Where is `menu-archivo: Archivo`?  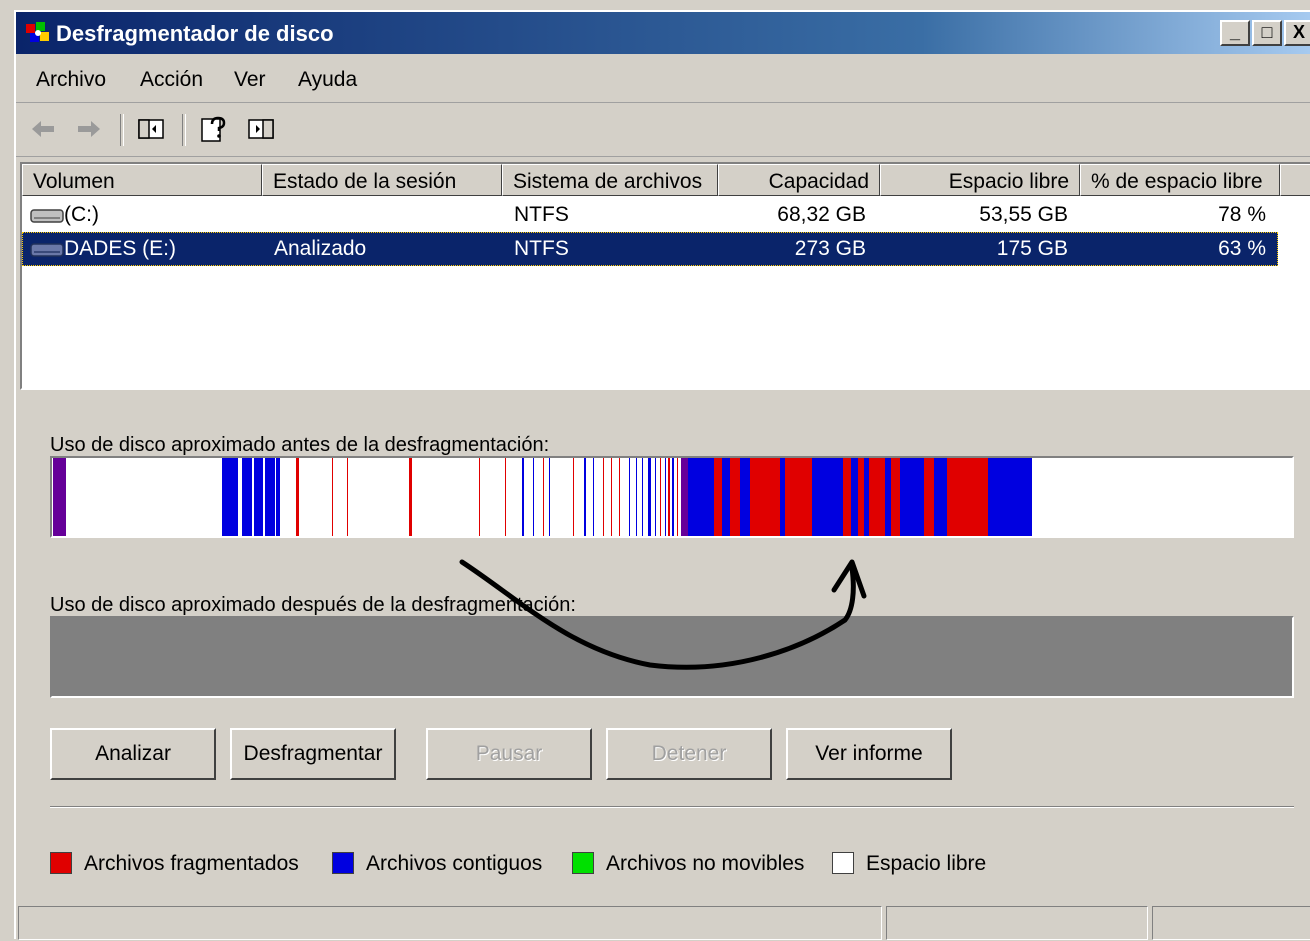
menu-archivo: Archivo is located at coordinates (71, 80).